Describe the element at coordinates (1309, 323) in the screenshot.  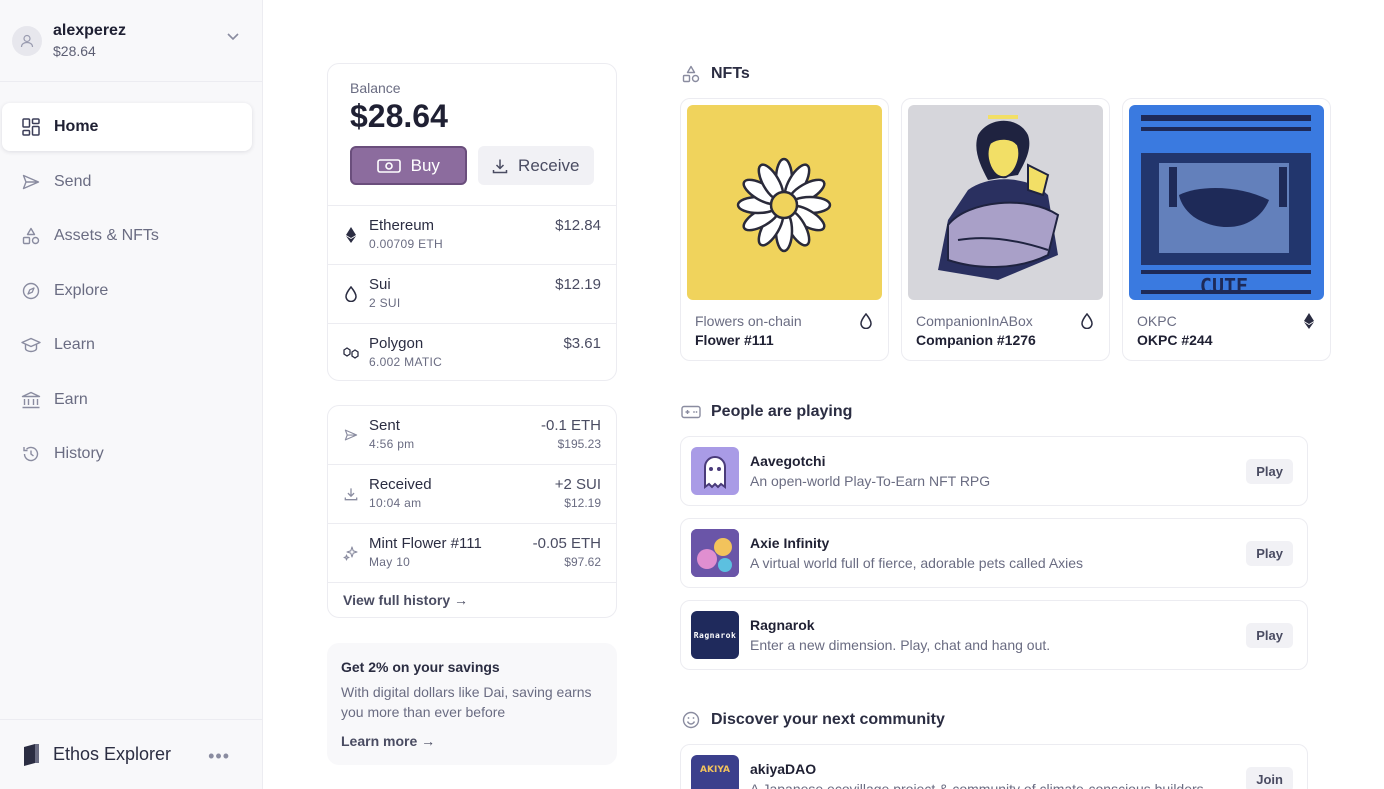
I see `ethereum-icon` at that location.